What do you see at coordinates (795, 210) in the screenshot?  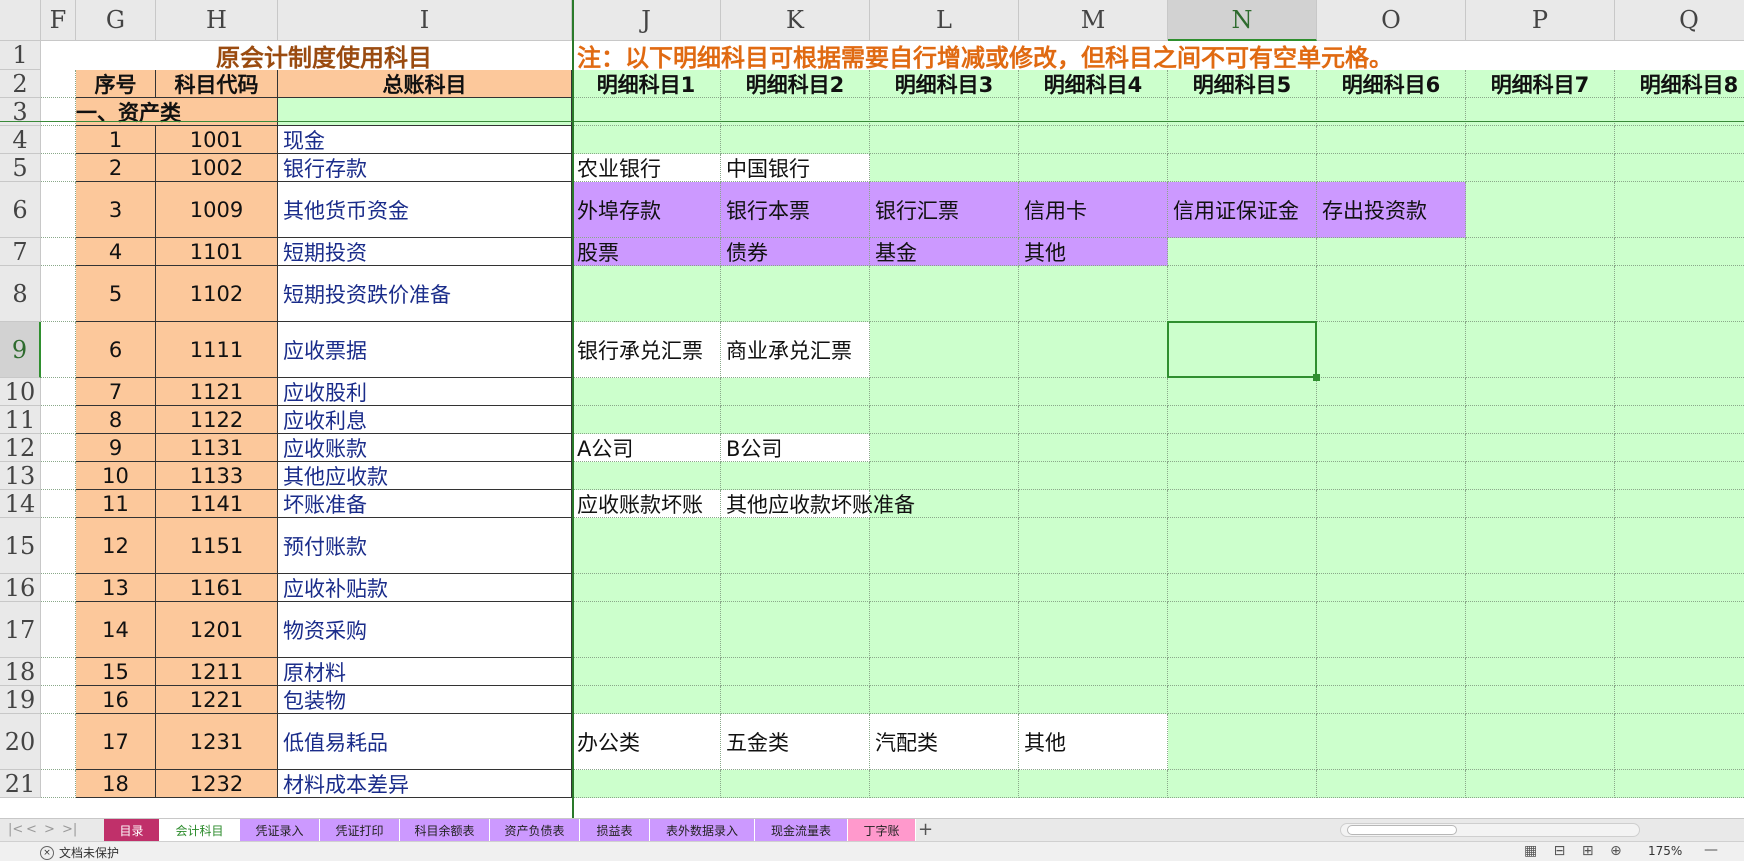 I see `detail-cell: 银行本票` at bounding box center [795, 210].